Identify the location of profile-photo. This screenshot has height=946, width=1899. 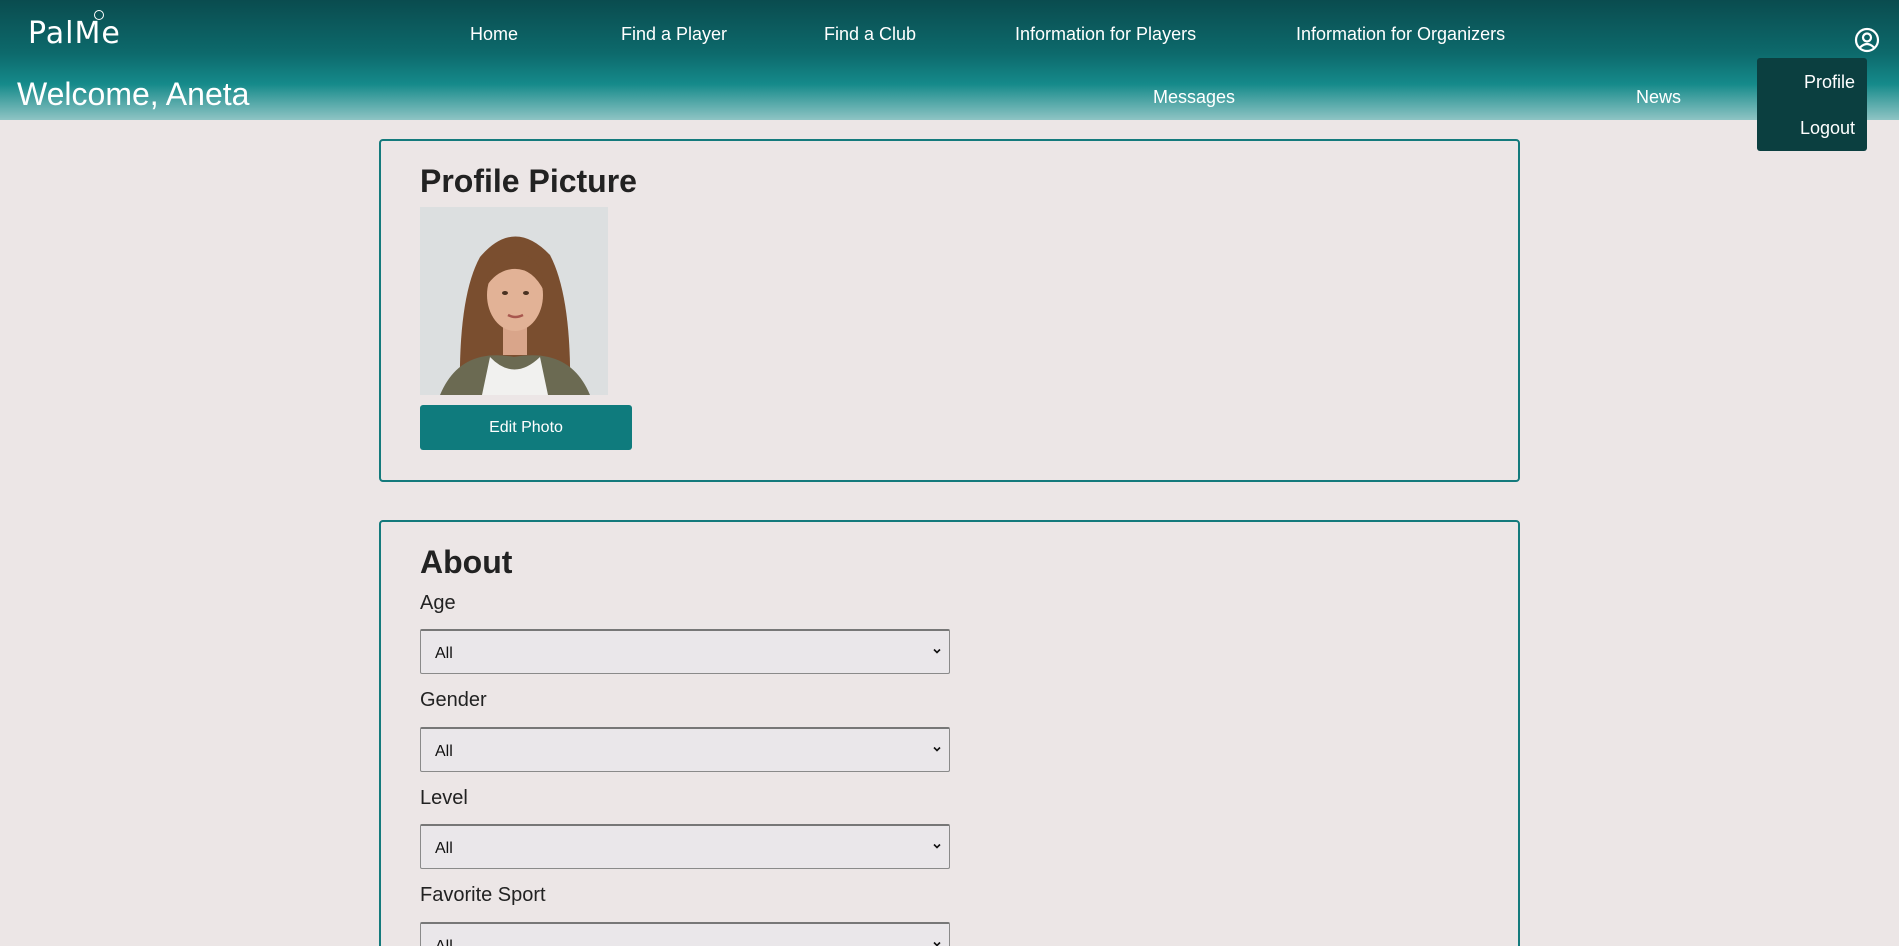
(514, 301).